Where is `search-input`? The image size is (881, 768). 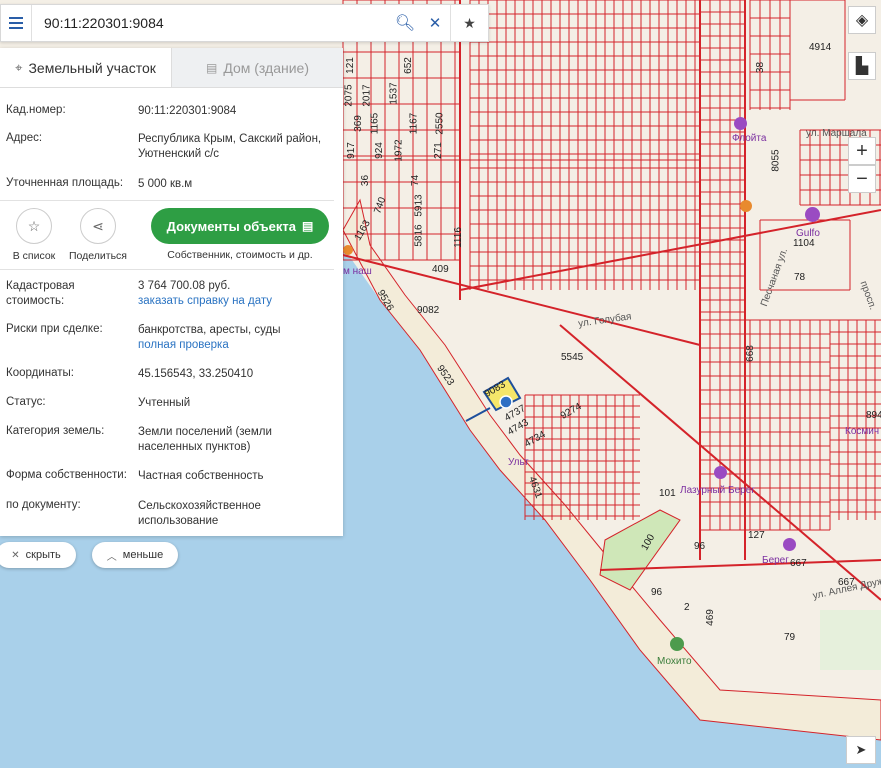
search-input is located at coordinates (210, 23).